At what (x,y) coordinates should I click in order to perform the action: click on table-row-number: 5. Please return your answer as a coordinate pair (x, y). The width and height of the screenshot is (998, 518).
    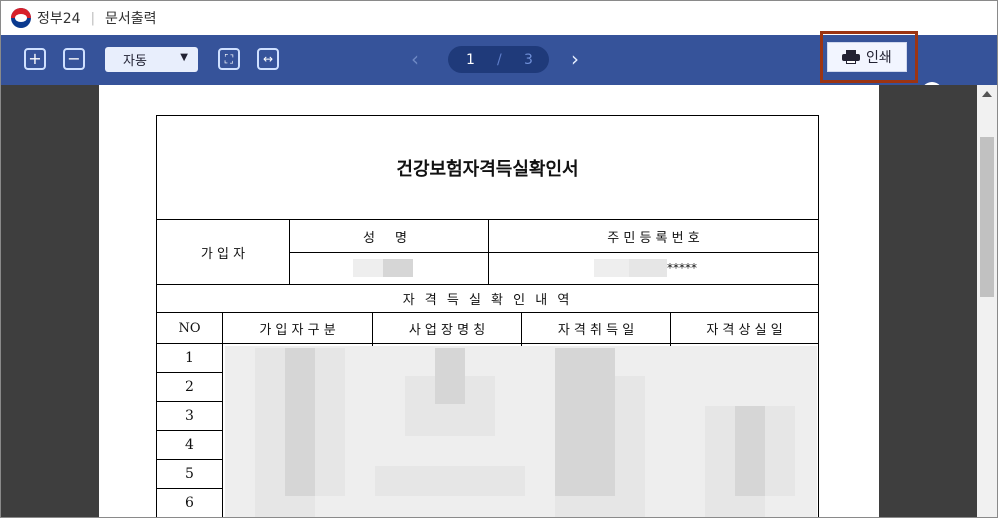
    Looking at the image, I should click on (189, 474).